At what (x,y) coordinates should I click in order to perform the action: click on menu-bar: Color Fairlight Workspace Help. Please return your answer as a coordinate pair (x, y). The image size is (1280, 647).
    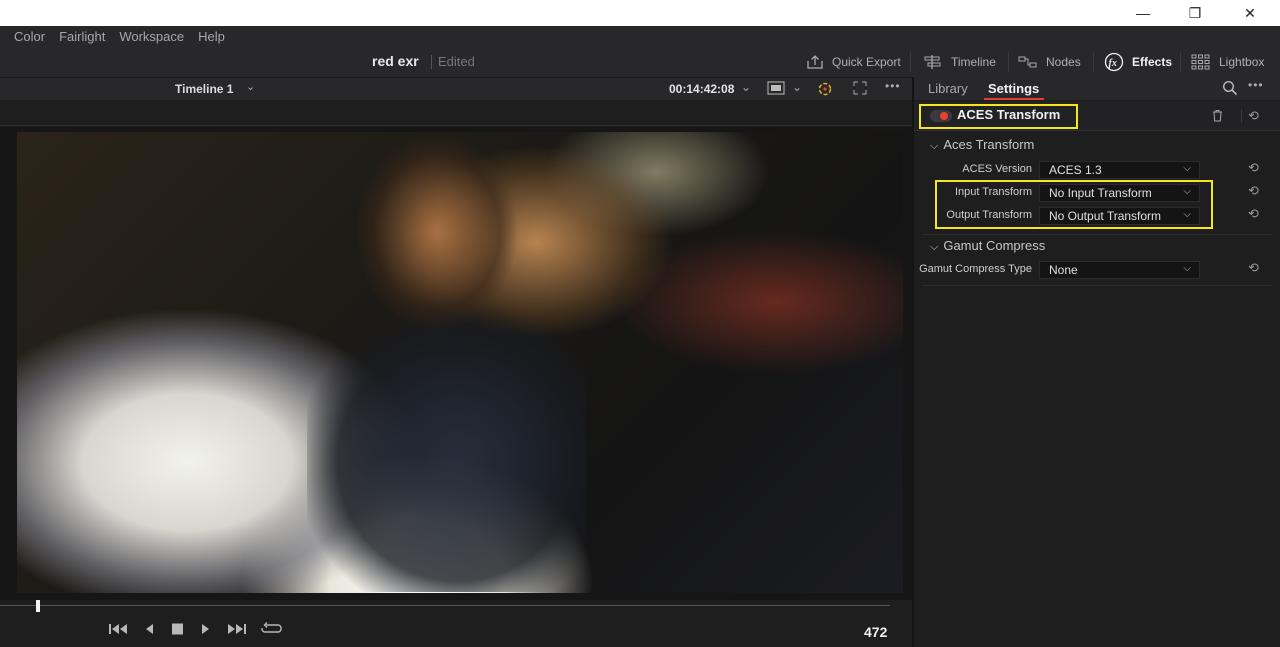
    Looking at the image, I should click on (640, 36).